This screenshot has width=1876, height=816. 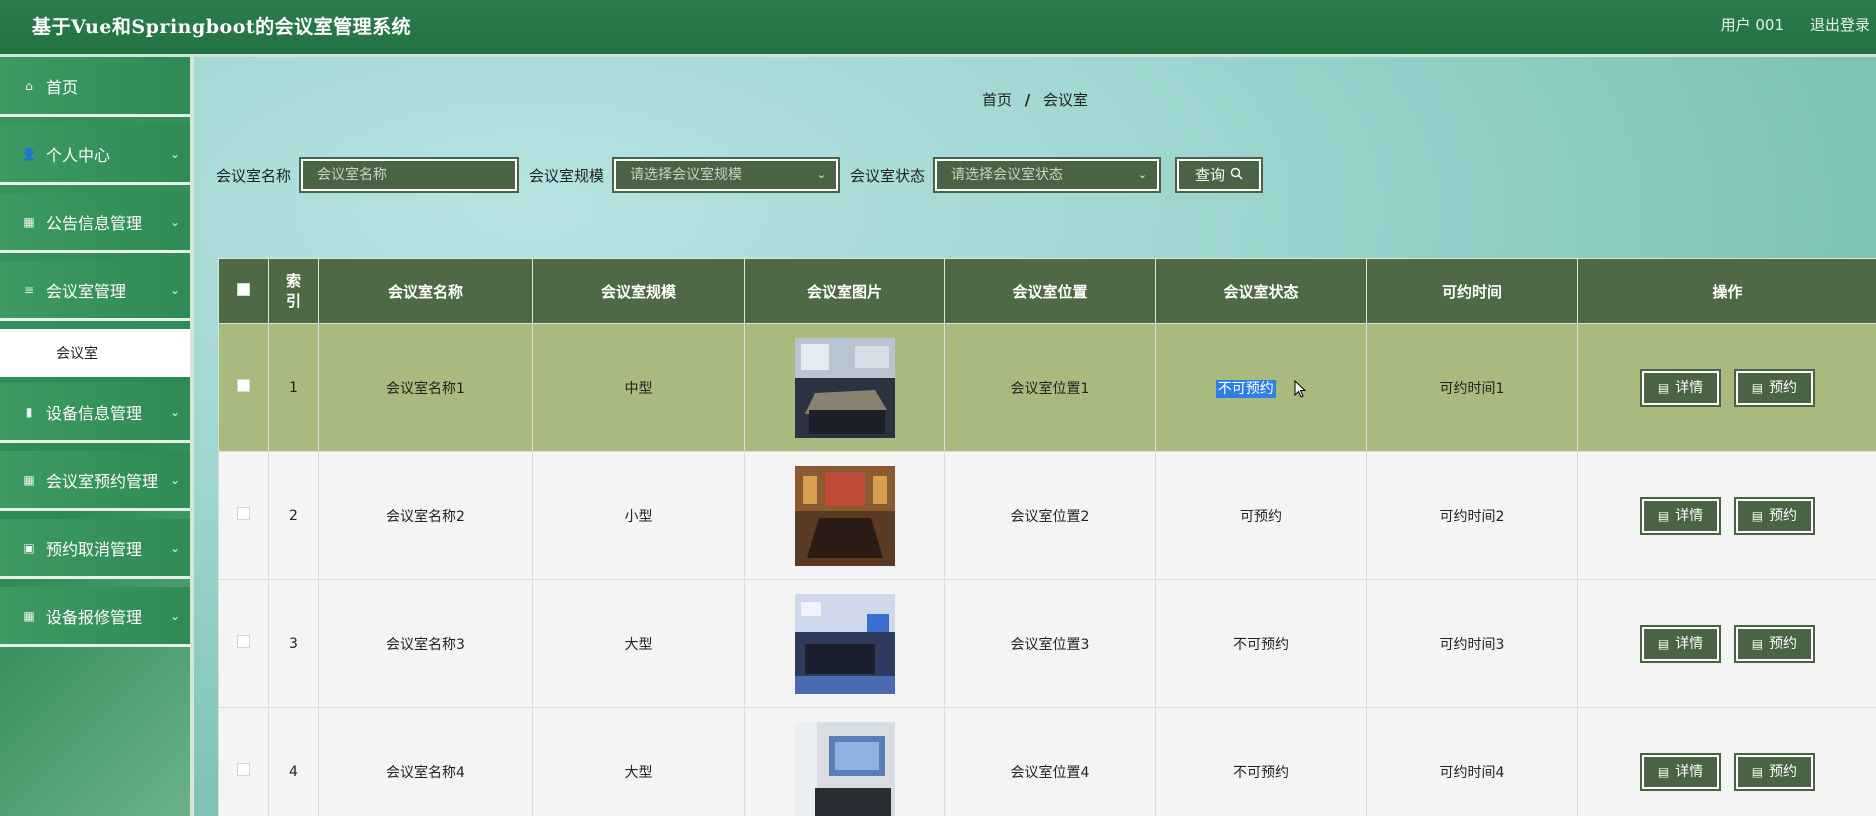 I want to click on sidebar-item-personal-center: 👤 个人中心 ⌄, so click(x=95, y=155).